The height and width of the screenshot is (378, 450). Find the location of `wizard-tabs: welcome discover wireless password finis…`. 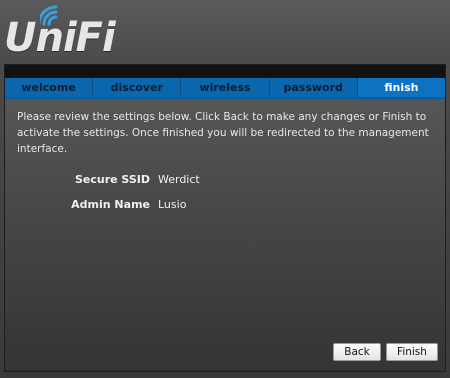

wizard-tabs: welcome discover wireless password finis… is located at coordinates (225, 88).